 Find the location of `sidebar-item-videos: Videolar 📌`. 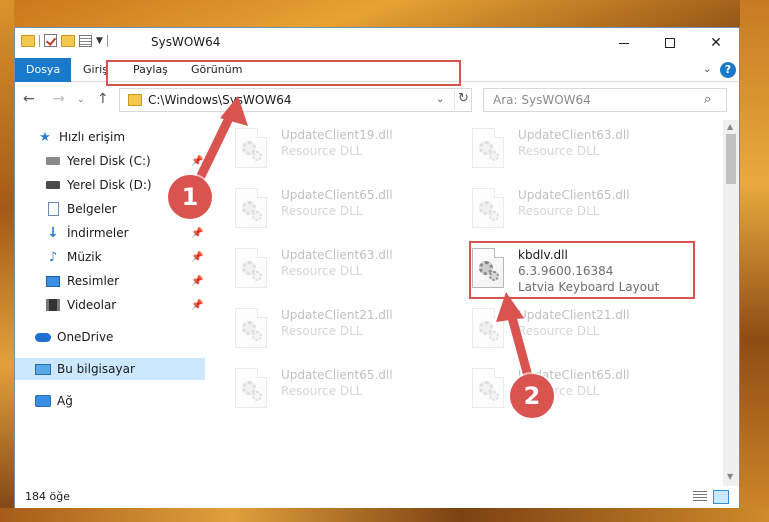

sidebar-item-videos: Videolar 📌 is located at coordinates (110, 305).